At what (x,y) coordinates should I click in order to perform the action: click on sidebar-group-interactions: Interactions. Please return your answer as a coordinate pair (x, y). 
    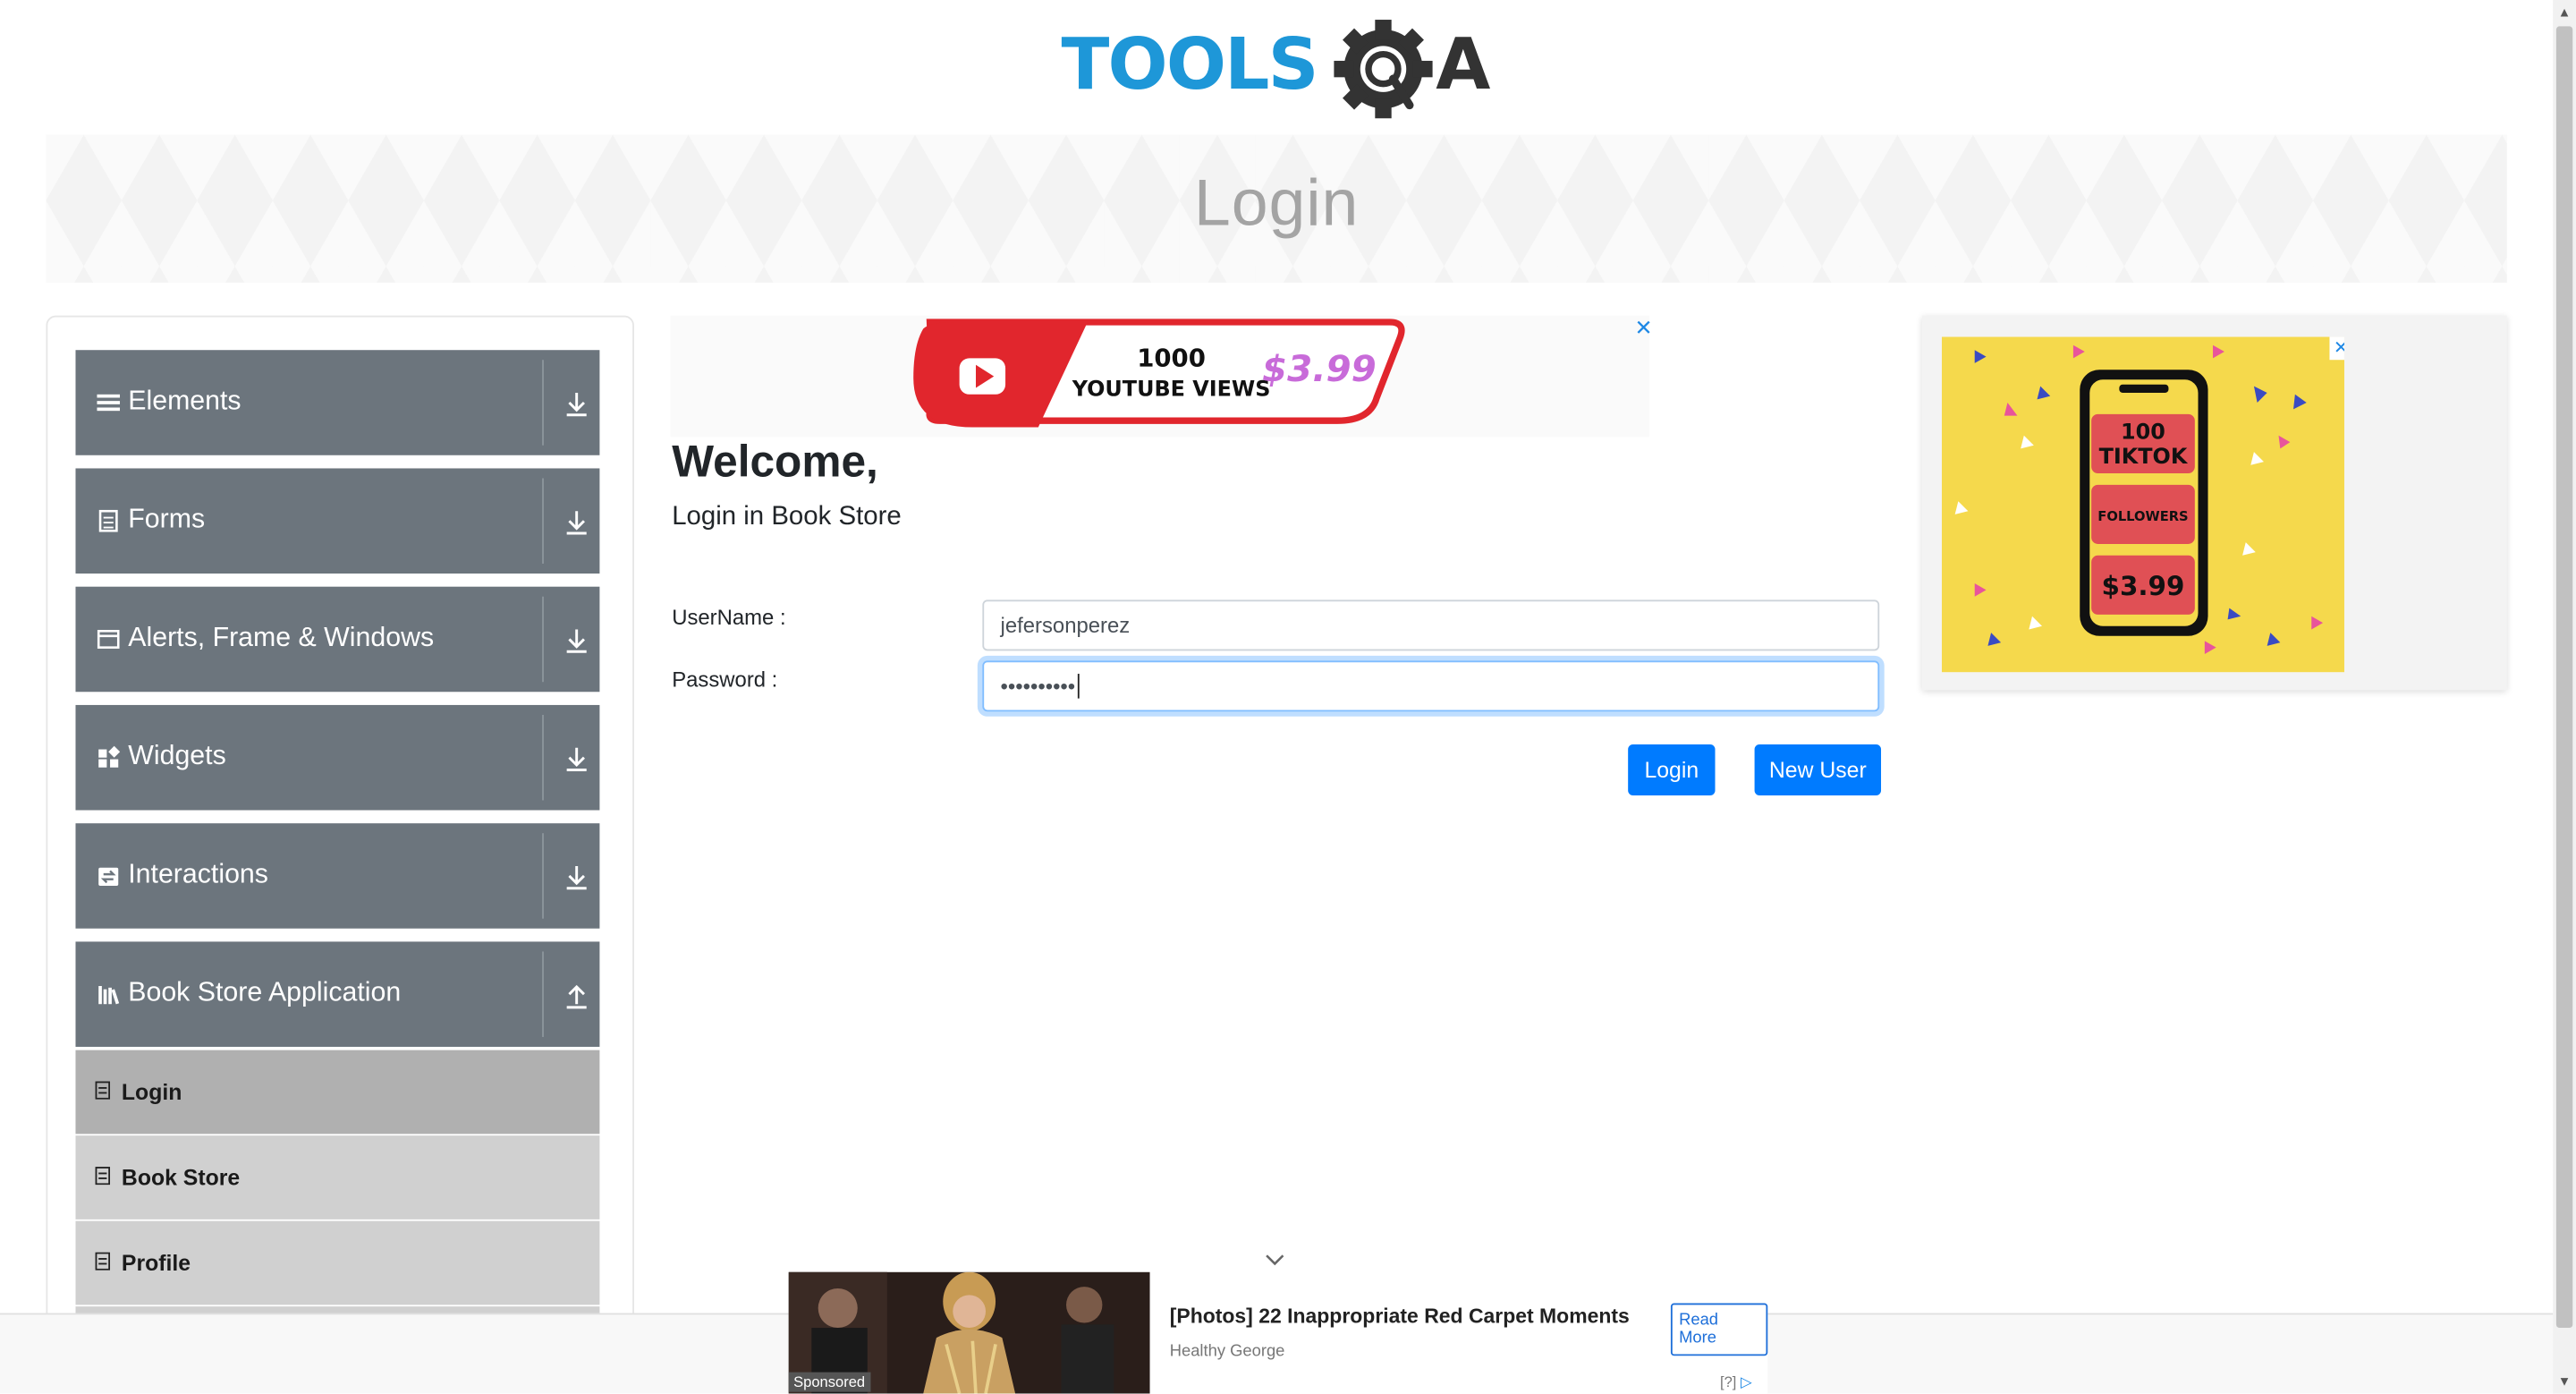
    Looking at the image, I should click on (337, 876).